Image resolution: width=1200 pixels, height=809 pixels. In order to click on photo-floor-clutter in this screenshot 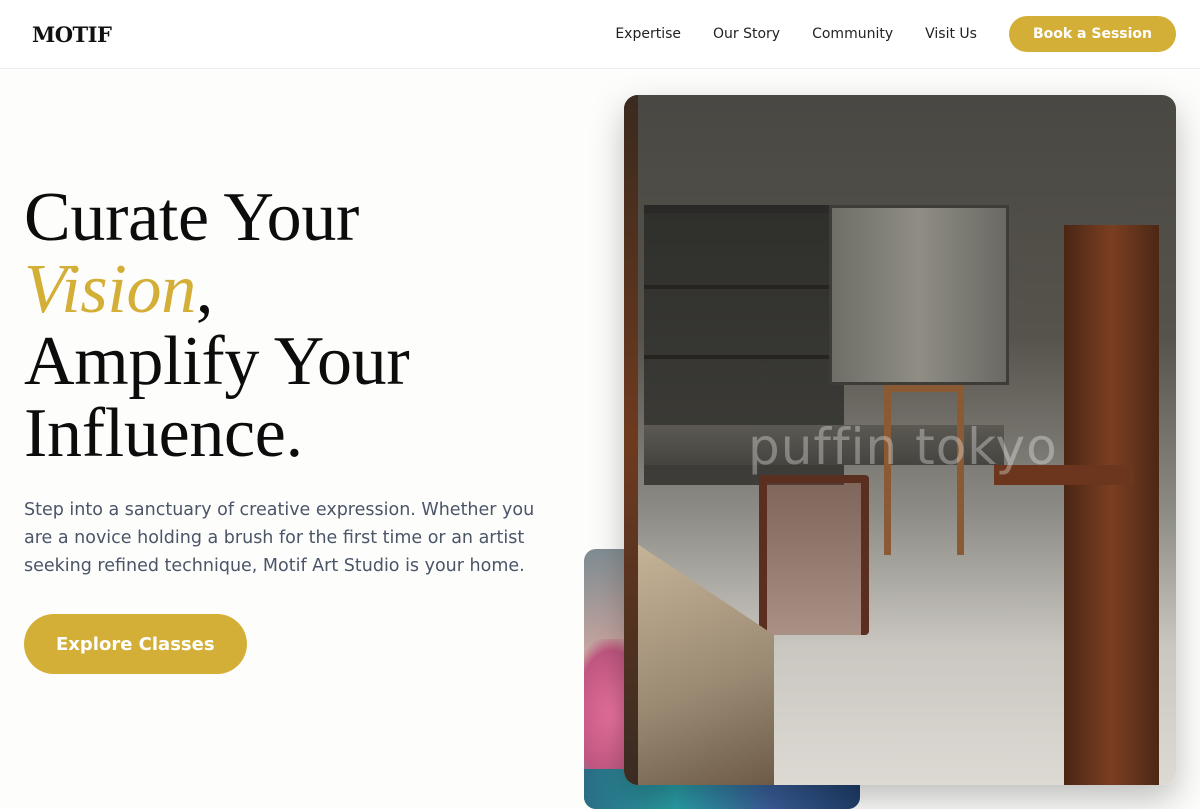, I will do `click(699, 660)`.